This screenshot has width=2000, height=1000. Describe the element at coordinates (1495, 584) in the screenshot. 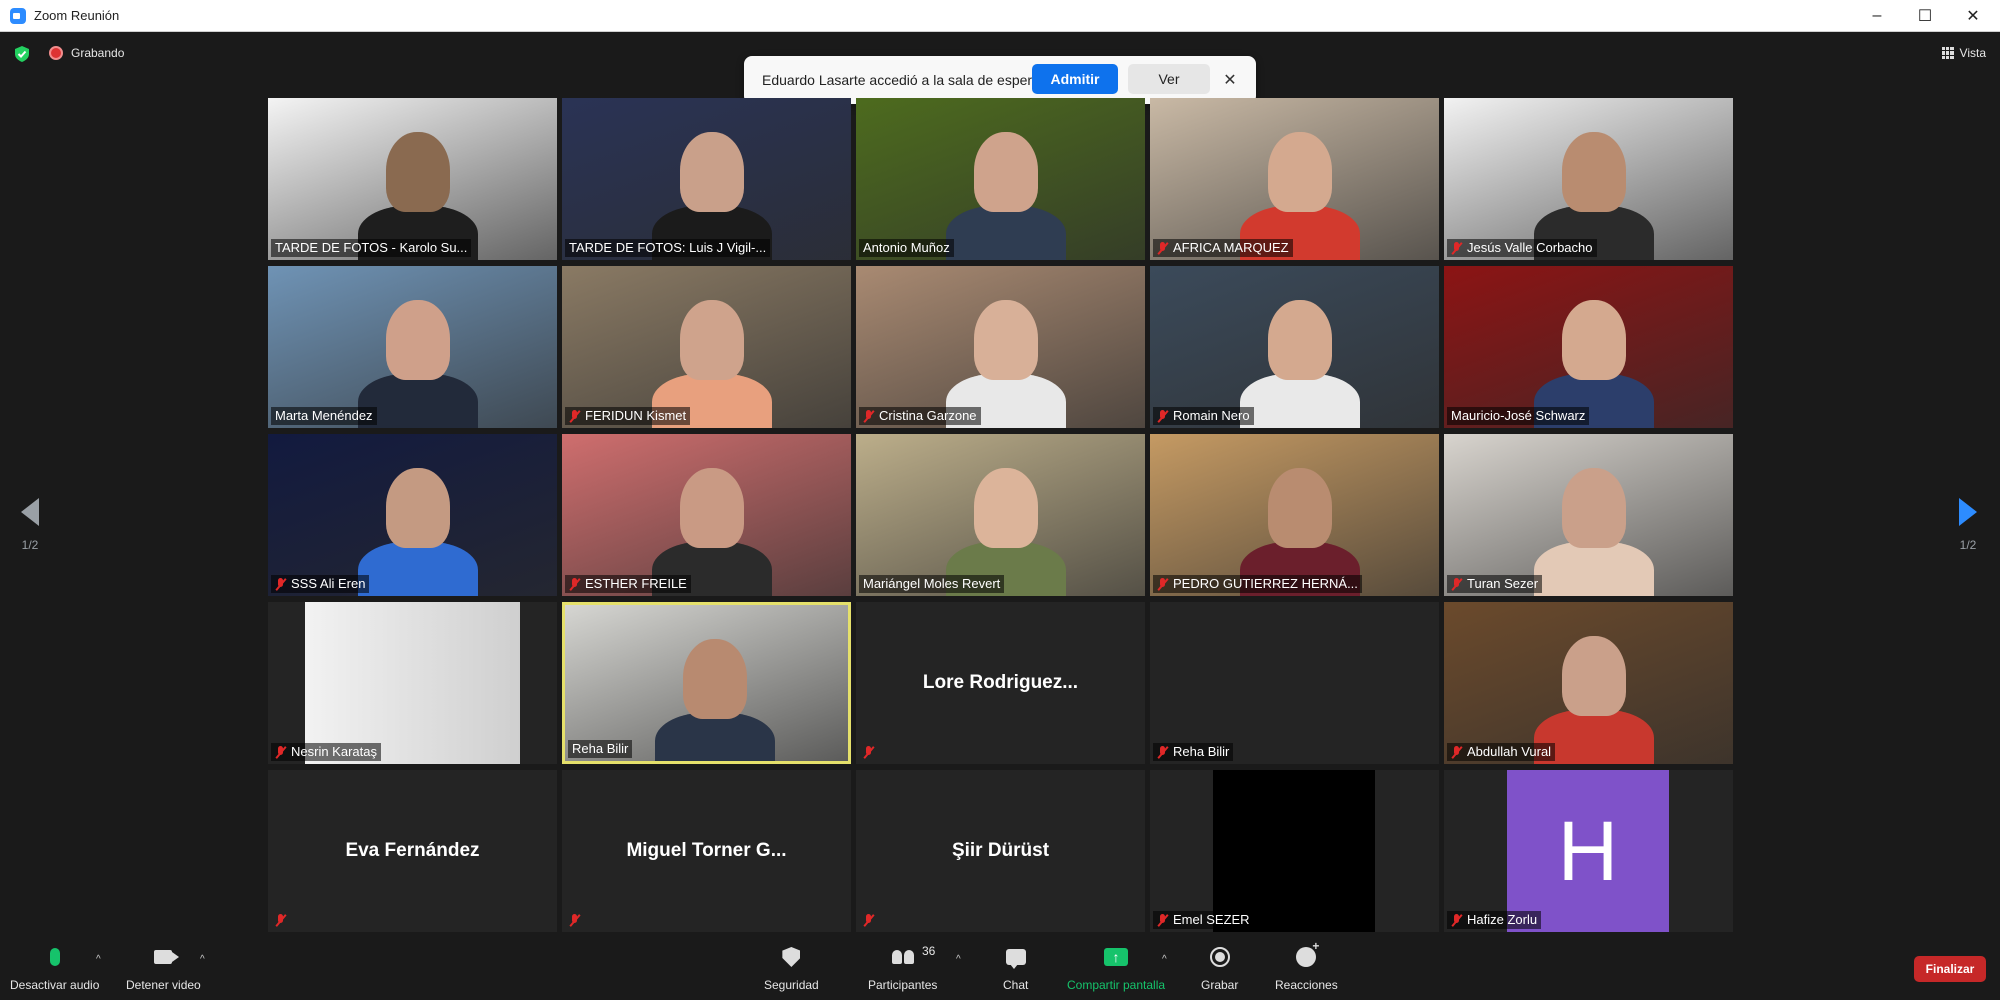

I see `participant-name-tag: Turan Sezer` at that location.